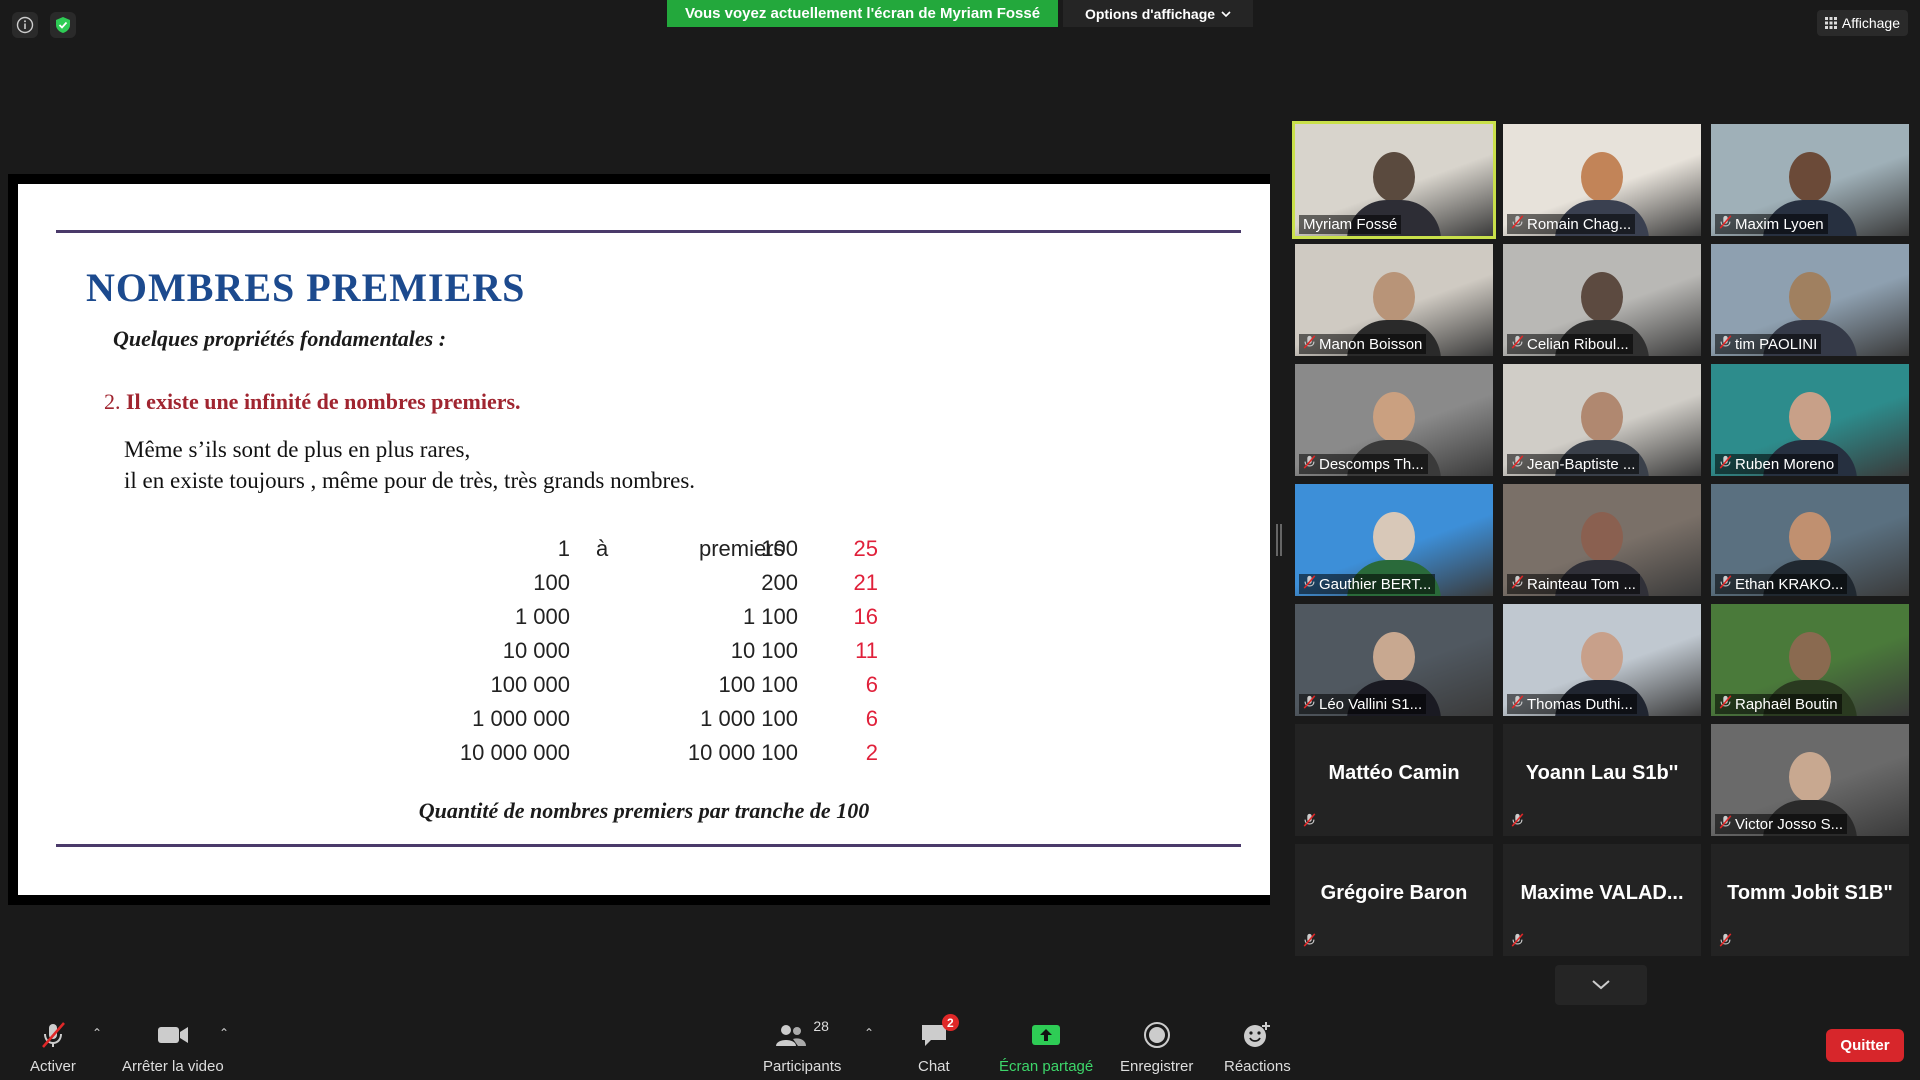 Image resolution: width=1920 pixels, height=1080 pixels. Describe the element at coordinates (865, 616) in the screenshot. I see `prime-count: 16` at that location.